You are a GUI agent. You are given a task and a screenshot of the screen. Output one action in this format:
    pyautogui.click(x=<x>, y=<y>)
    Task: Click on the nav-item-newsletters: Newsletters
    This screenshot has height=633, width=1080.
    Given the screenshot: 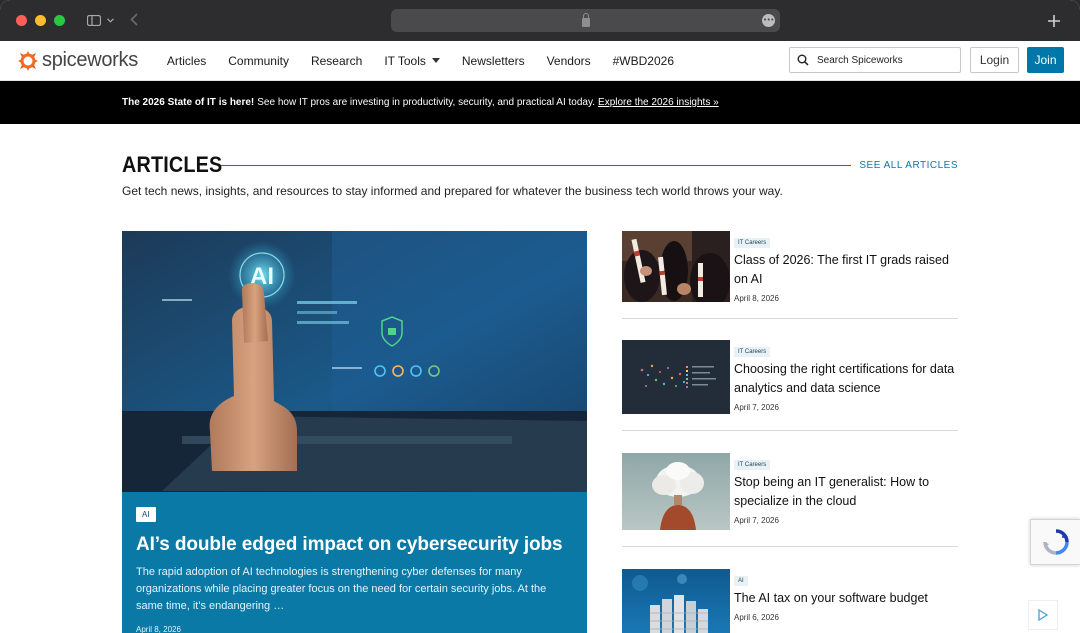 What is the action you would take?
    pyautogui.click(x=493, y=61)
    